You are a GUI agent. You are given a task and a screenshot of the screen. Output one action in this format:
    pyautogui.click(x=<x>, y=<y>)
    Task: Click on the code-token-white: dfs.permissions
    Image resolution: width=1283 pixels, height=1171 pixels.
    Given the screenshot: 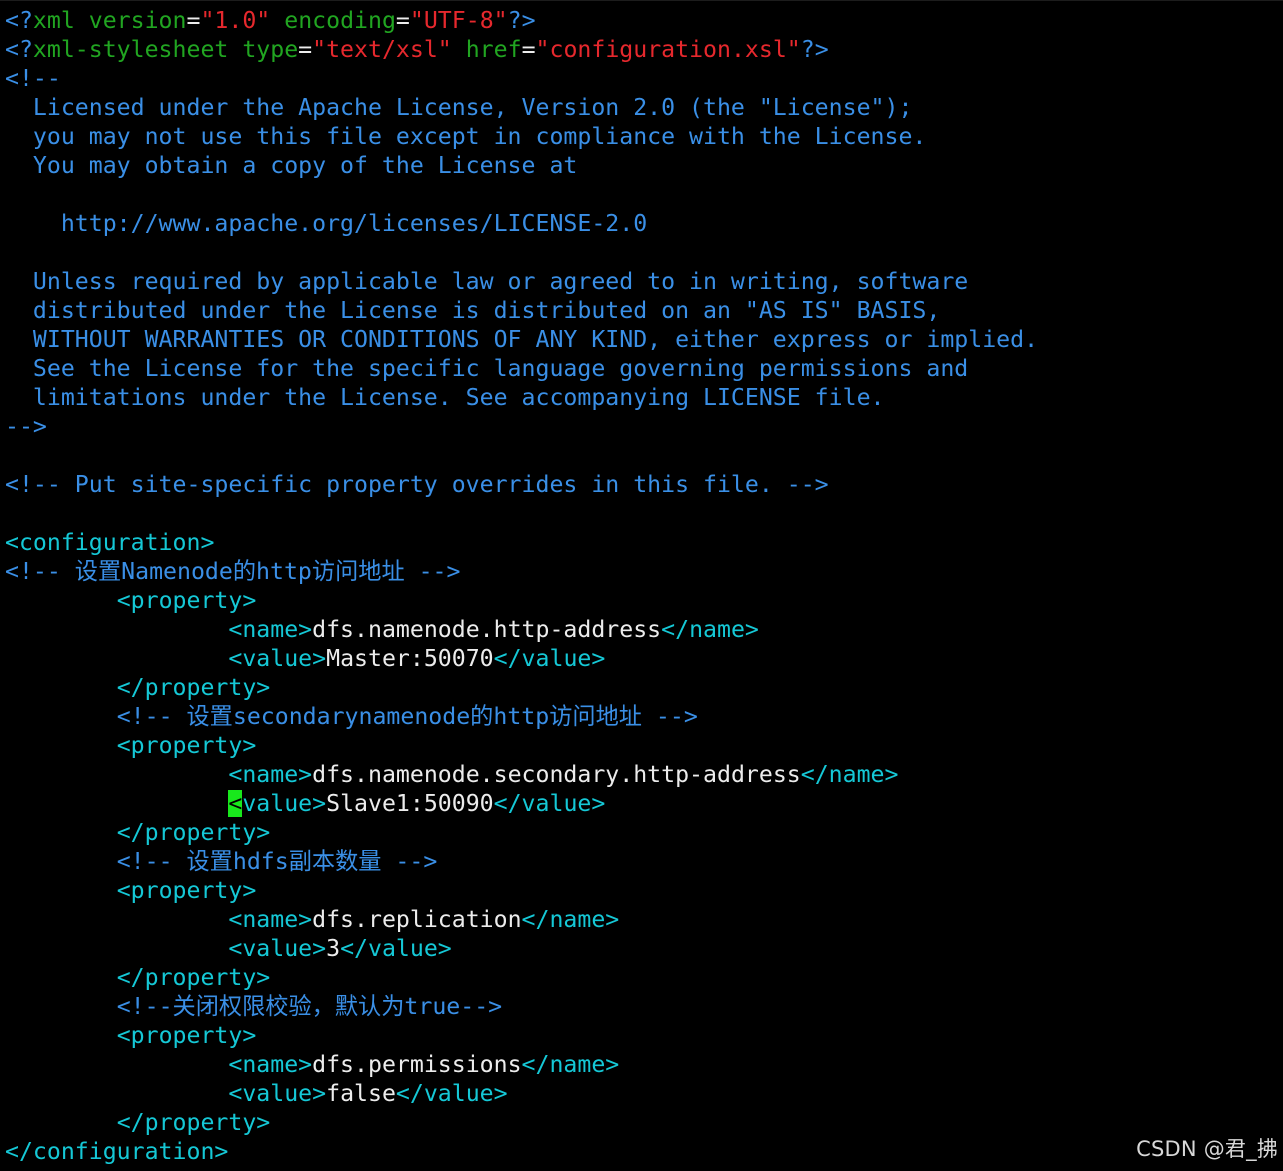 What is the action you would take?
    pyautogui.click(x=417, y=1064)
    